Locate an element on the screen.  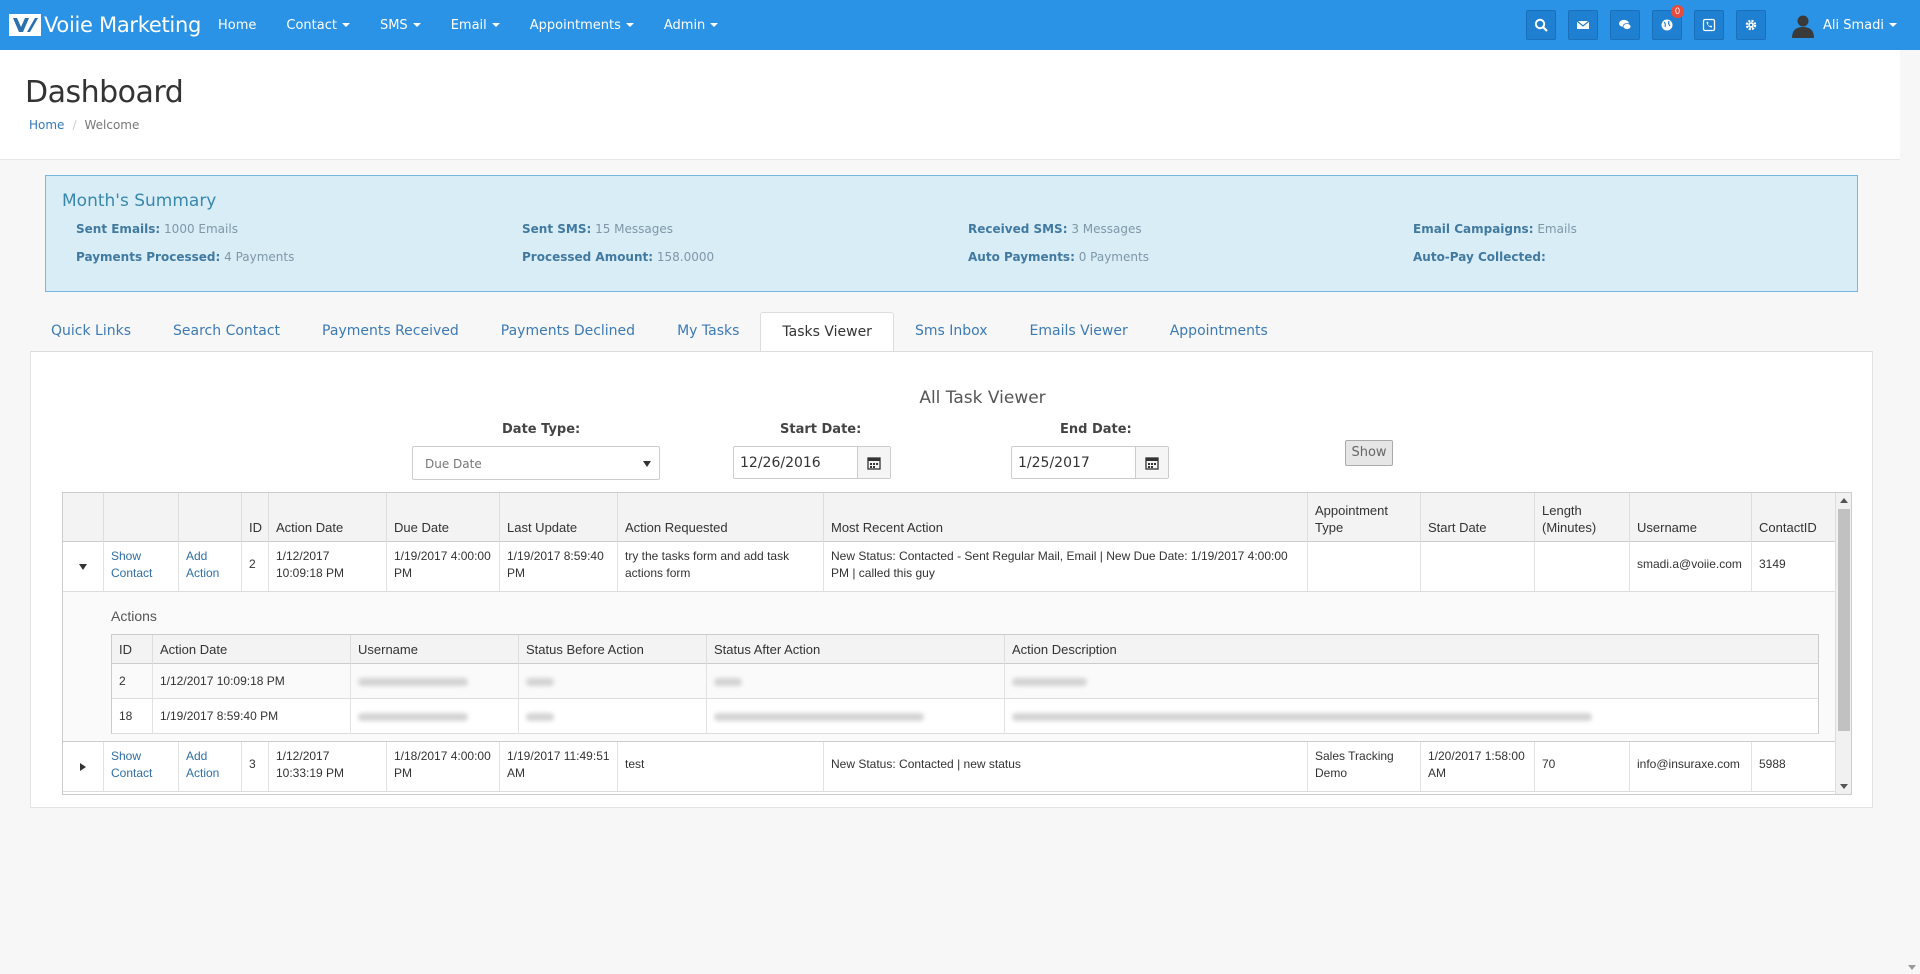
nav-icon-bar: 0 is located at coordinates (1652, 22).